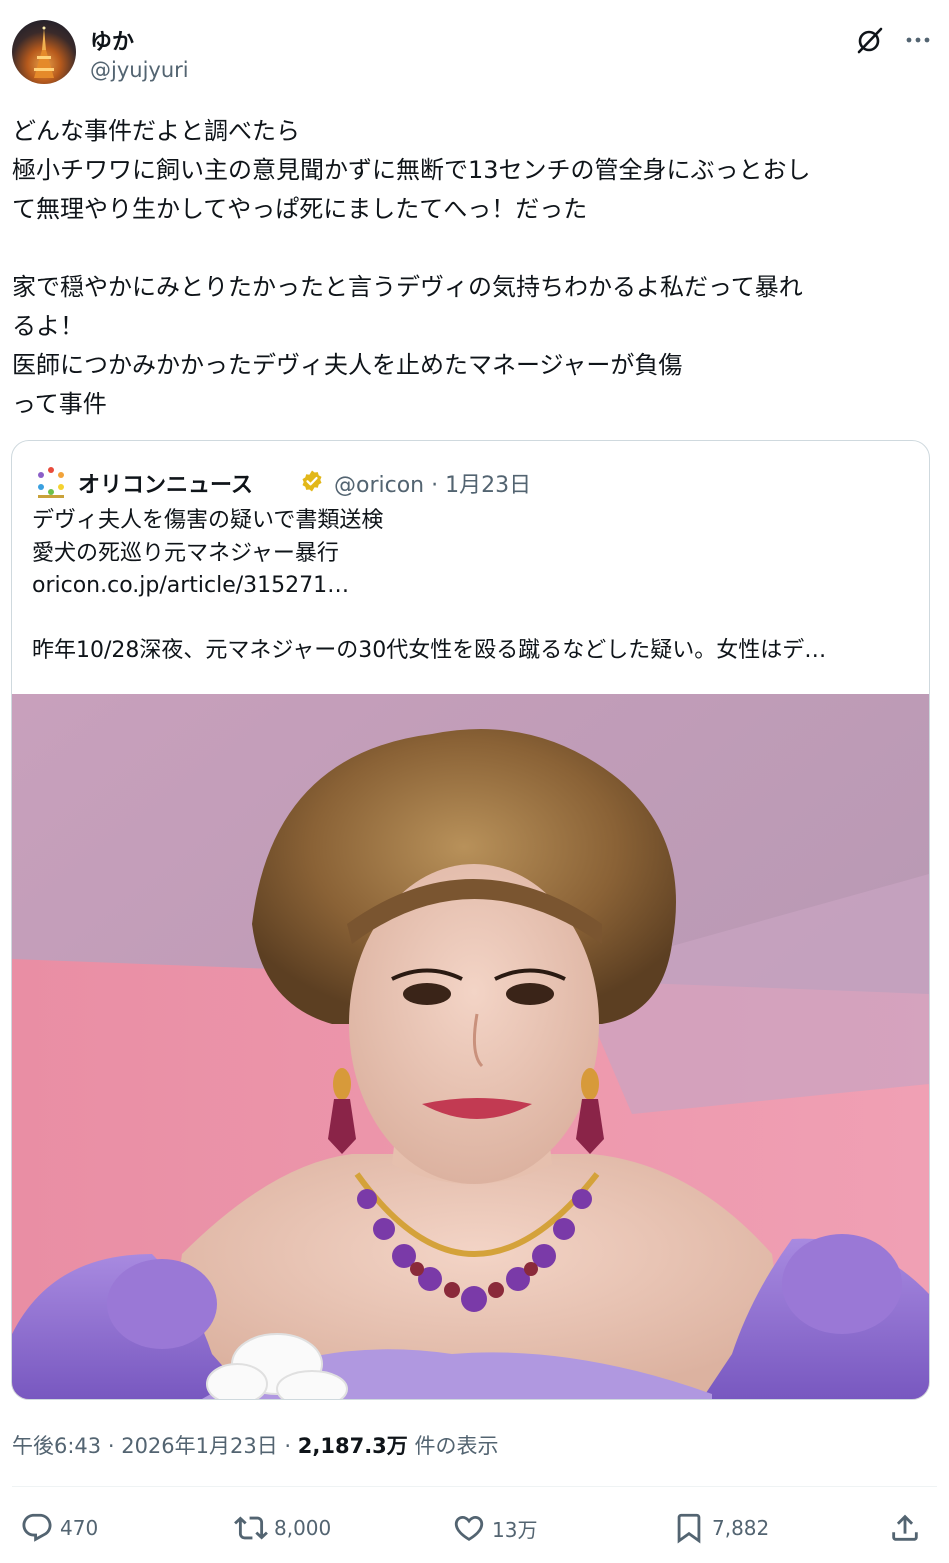  What do you see at coordinates (185, 553) in the screenshot?
I see `quoted-line: 愛犬の死巡り元マネジャー暴行` at bounding box center [185, 553].